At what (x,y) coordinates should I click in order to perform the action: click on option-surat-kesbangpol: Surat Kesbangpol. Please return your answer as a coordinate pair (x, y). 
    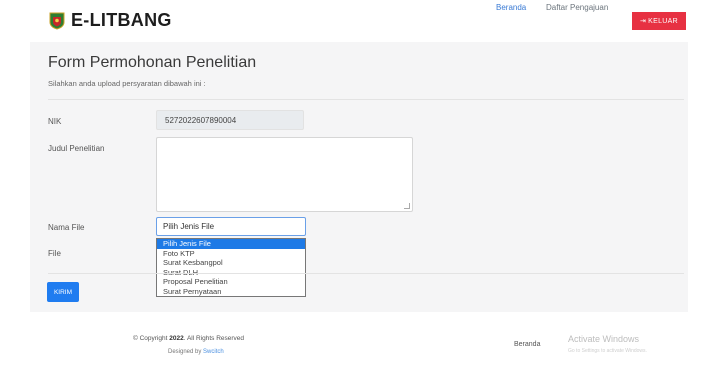
    Looking at the image, I should click on (231, 263).